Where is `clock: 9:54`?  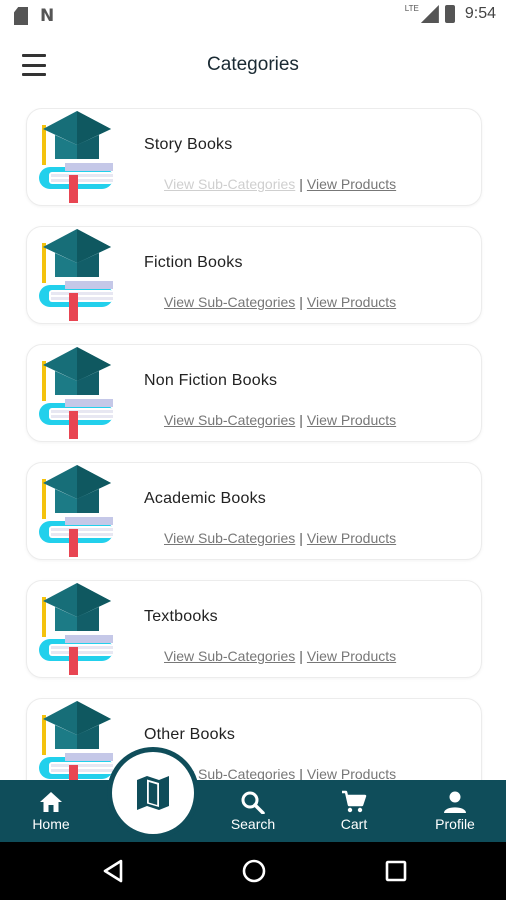 clock: 9:54 is located at coordinates (480, 13).